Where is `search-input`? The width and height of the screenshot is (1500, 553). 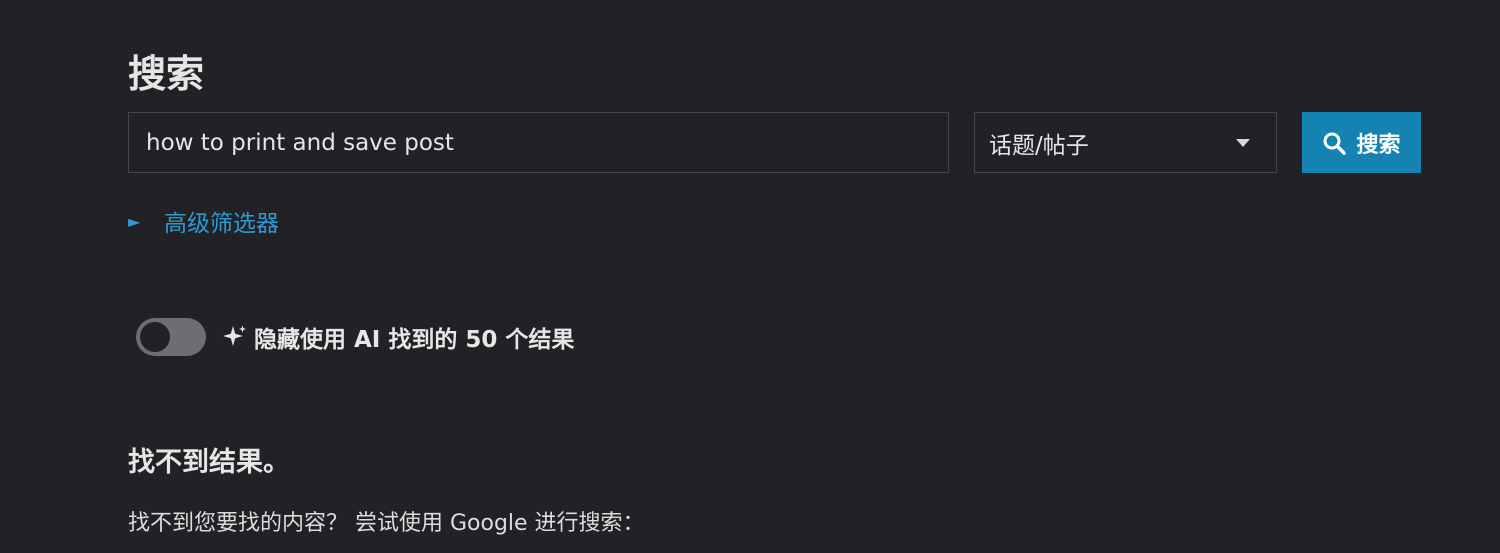 search-input is located at coordinates (538, 142).